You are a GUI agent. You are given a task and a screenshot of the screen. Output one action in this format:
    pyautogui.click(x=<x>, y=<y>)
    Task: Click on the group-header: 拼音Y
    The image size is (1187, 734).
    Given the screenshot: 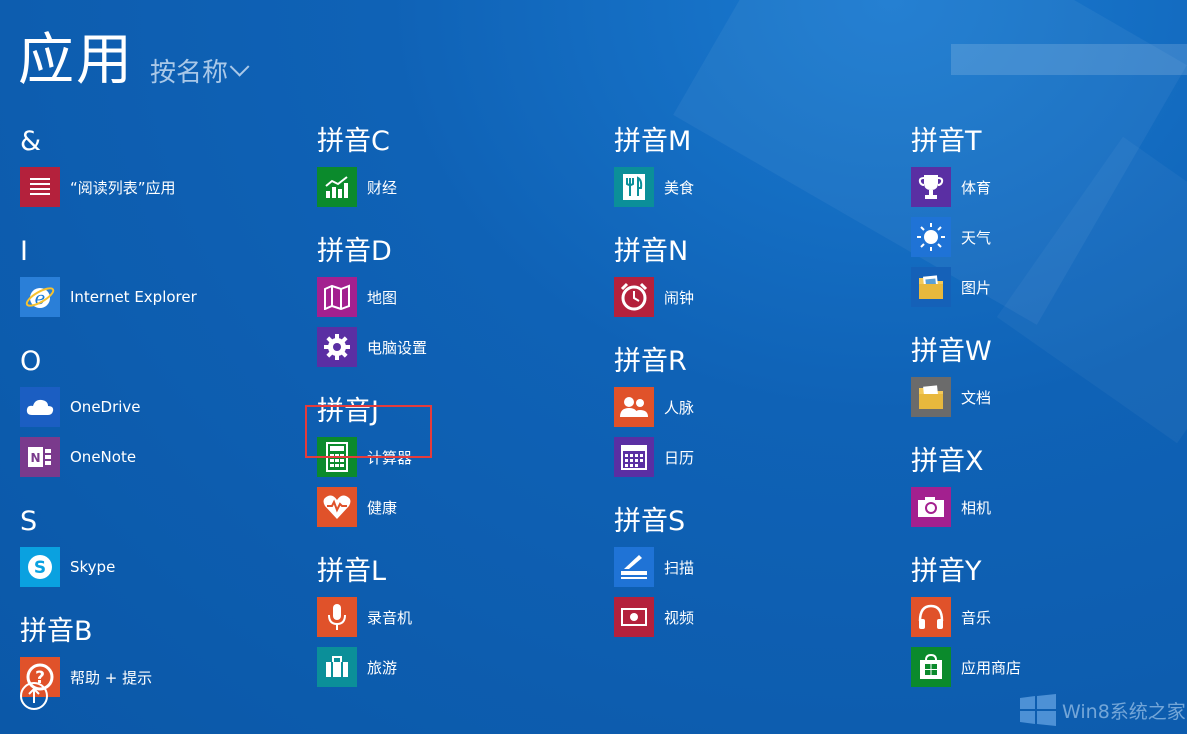 What is the action you would take?
    pyautogui.click(x=1049, y=572)
    